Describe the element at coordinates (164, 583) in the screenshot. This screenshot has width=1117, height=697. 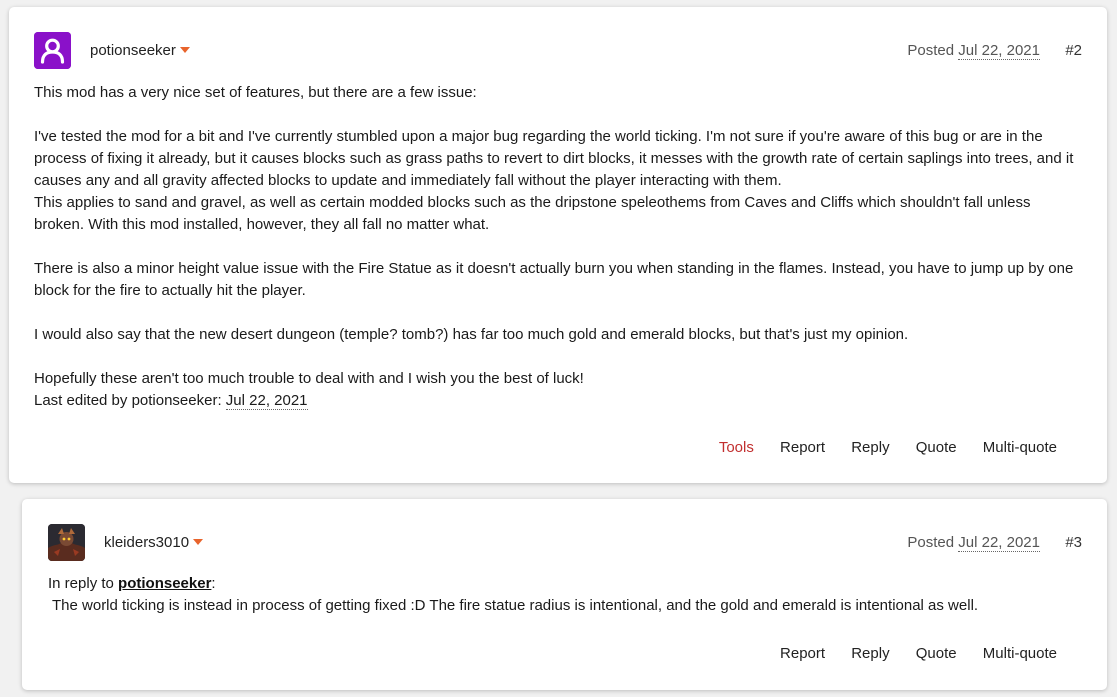
I see `in-reply-user-link: potionseeker` at that location.